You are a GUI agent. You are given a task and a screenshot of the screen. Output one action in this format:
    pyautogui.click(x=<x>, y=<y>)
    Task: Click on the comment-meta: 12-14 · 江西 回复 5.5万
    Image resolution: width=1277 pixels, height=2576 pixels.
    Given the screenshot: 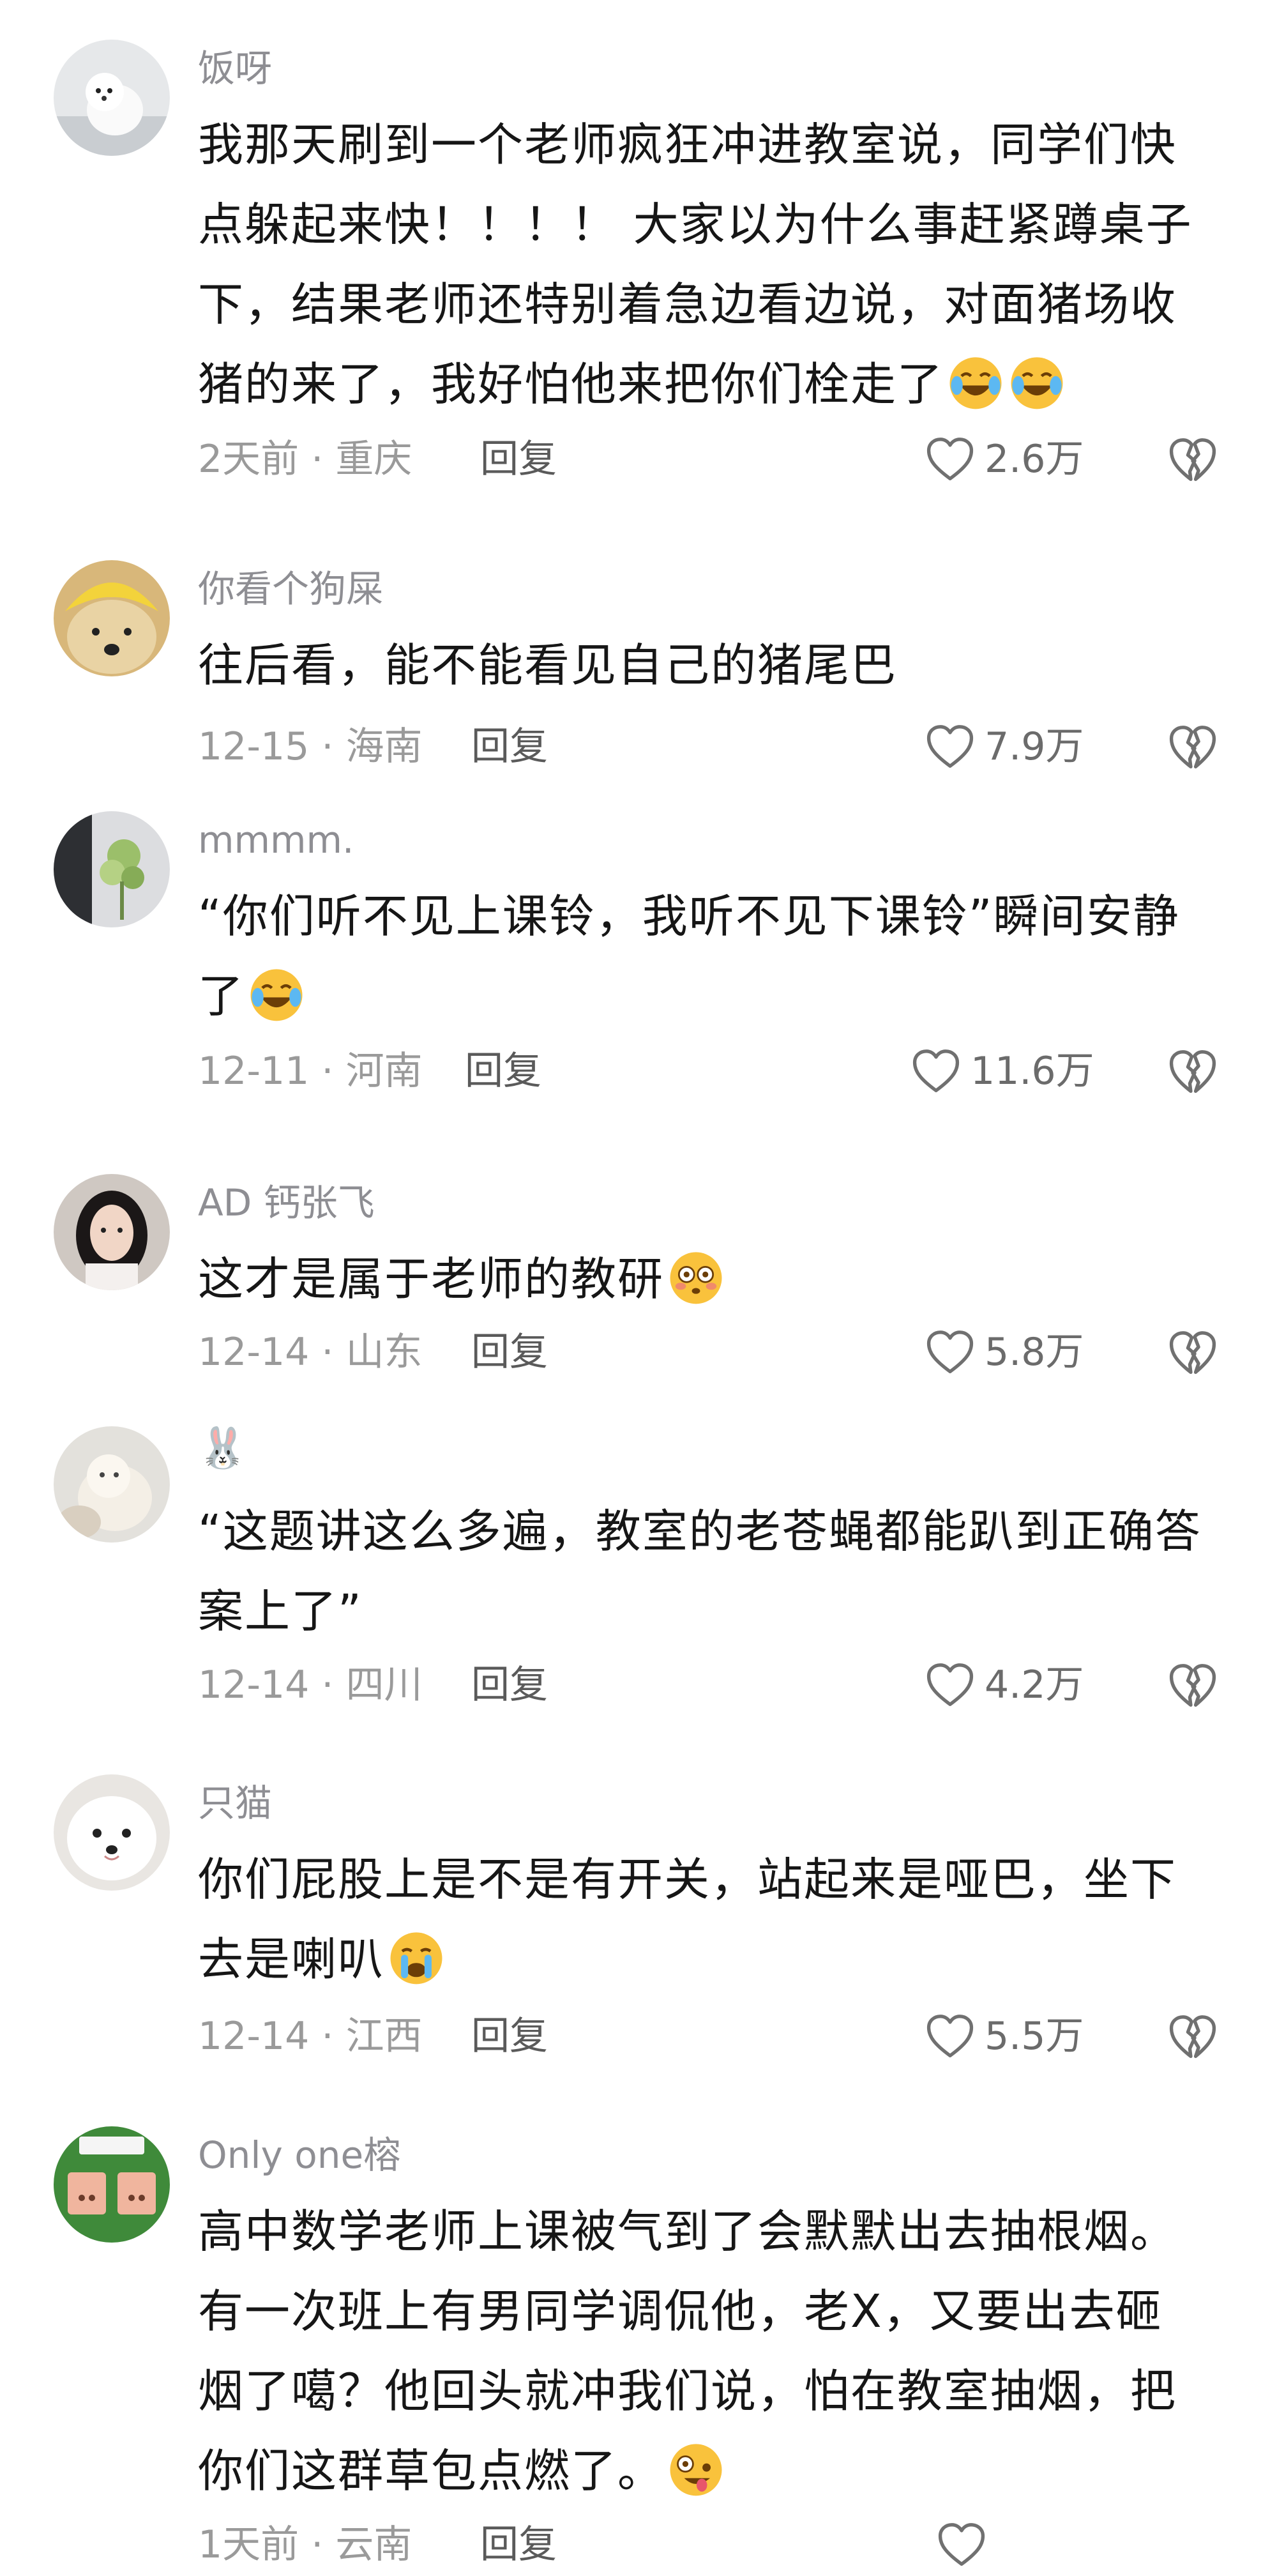 What is the action you would take?
    pyautogui.click(x=715, y=2036)
    